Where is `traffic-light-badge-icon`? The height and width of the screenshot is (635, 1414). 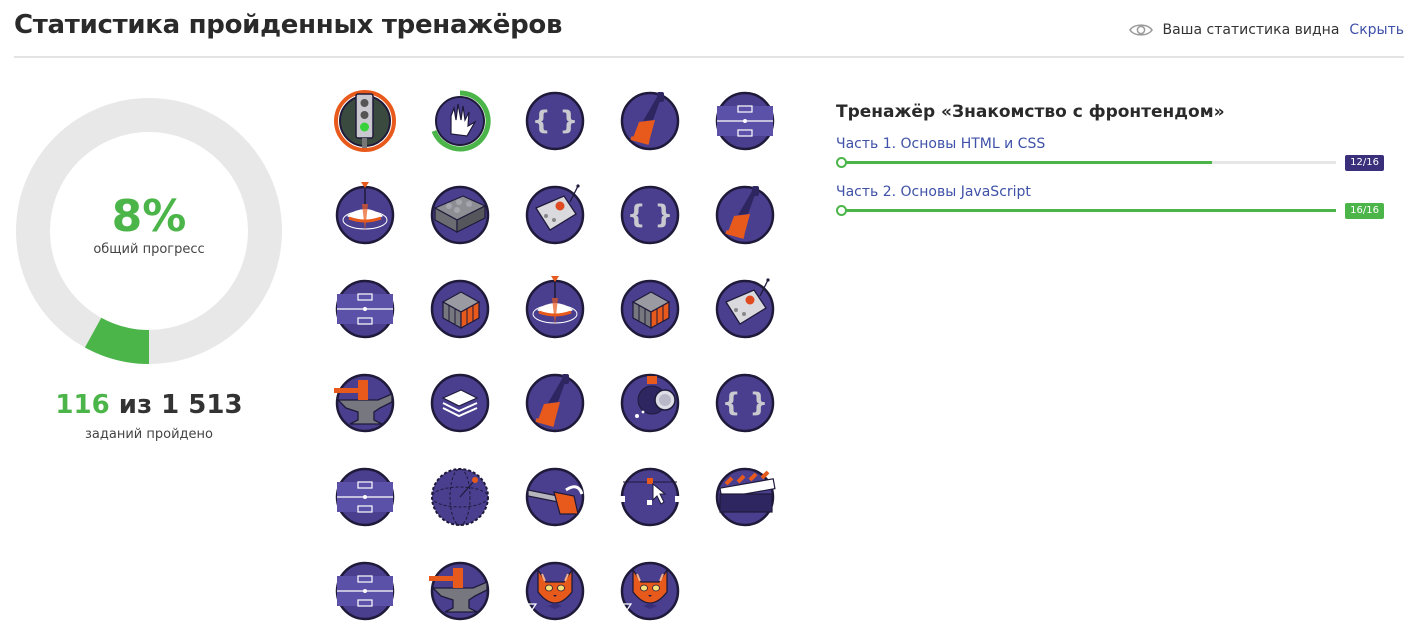
traffic-light-badge-icon is located at coordinates (365, 121).